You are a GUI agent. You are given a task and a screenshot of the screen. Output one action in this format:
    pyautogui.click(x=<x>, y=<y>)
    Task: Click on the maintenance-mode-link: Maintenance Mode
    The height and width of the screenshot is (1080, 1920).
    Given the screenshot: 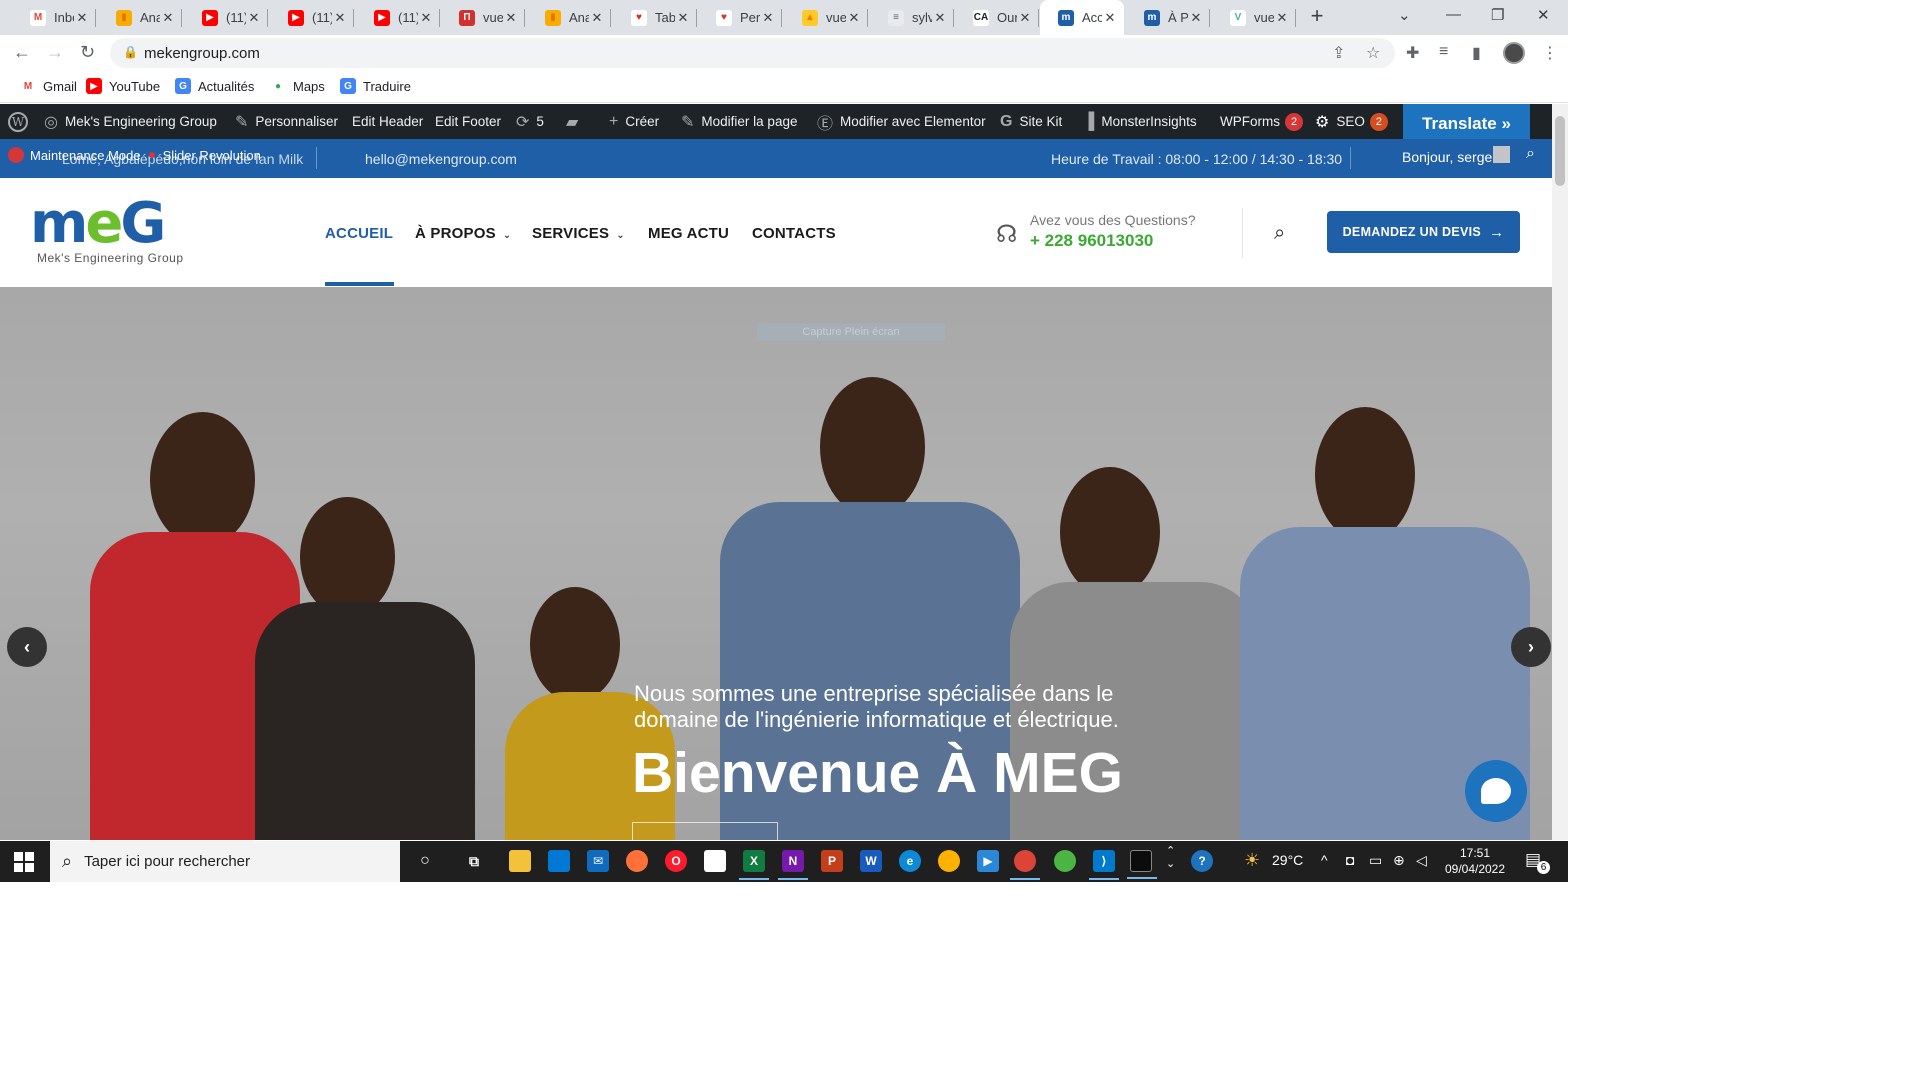 What is the action you would take?
    pyautogui.click(x=85, y=155)
    